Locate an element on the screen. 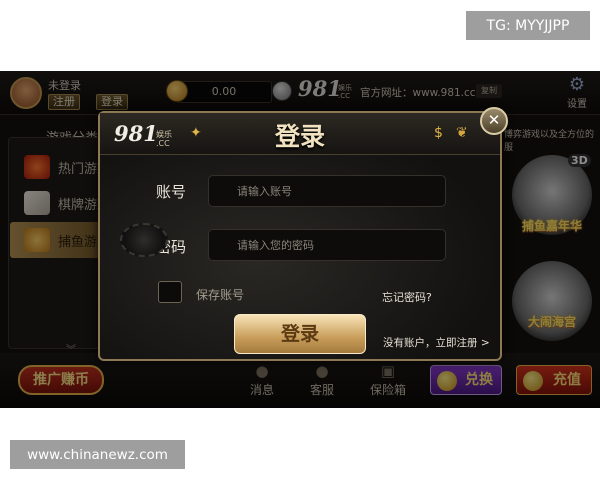 This screenshot has height=480, width=600. register-now-link: 没有账户，立即注册 > is located at coordinates (436, 342).